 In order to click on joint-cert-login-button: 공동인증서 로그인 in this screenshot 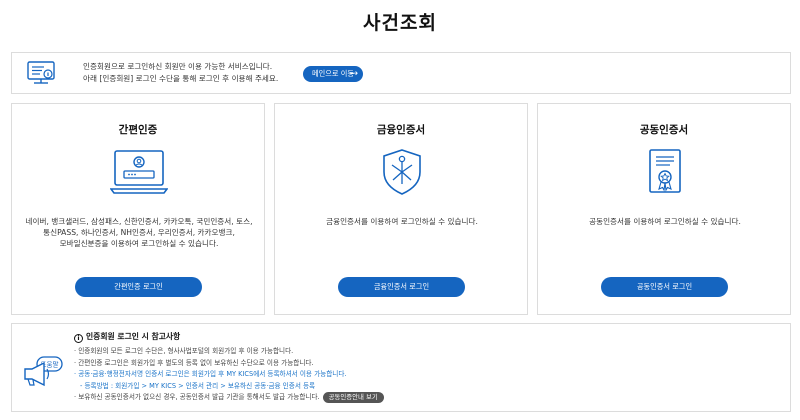, I will do `click(664, 287)`.